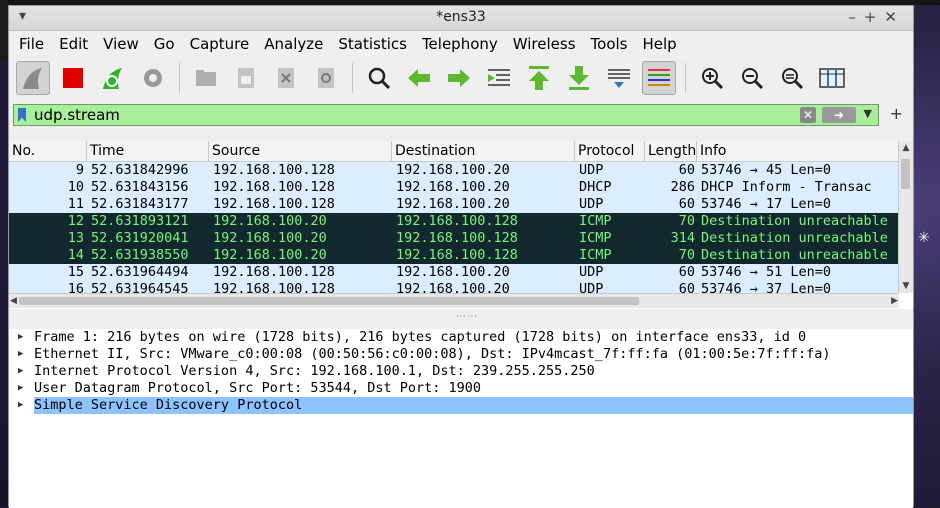 This screenshot has height=508, width=940. Describe the element at coordinates (808, 115) in the screenshot. I see `clear-filter-icon: ✕` at that location.